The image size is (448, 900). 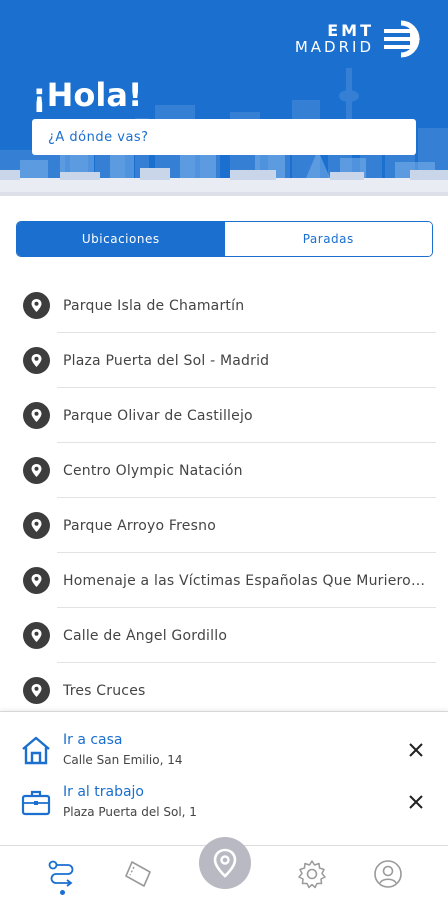 What do you see at coordinates (328, 239) in the screenshot?
I see `tab-paradas: Paradas` at bounding box center [328, 239].